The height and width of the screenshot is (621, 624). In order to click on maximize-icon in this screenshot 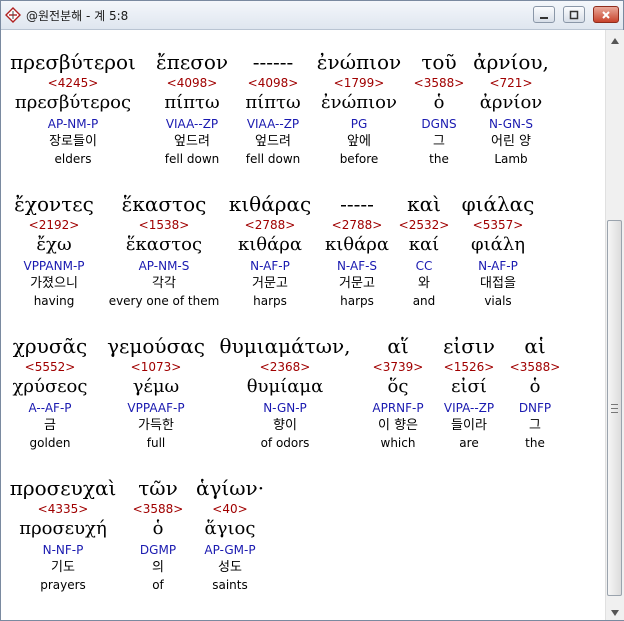, I will do `click(574, 14)`.